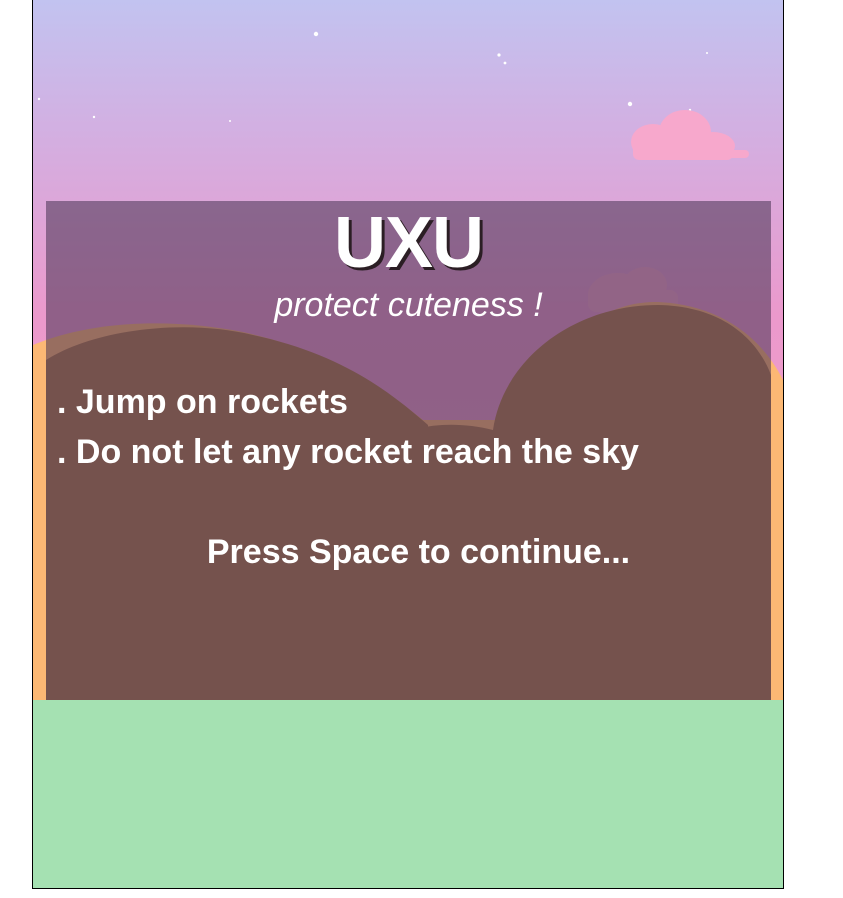 This screenshot has width=843, height=898. Describe the element at coordinates (408, 305) in the screenshot. I see `game-subtitle: protect cuteness !` at that location.